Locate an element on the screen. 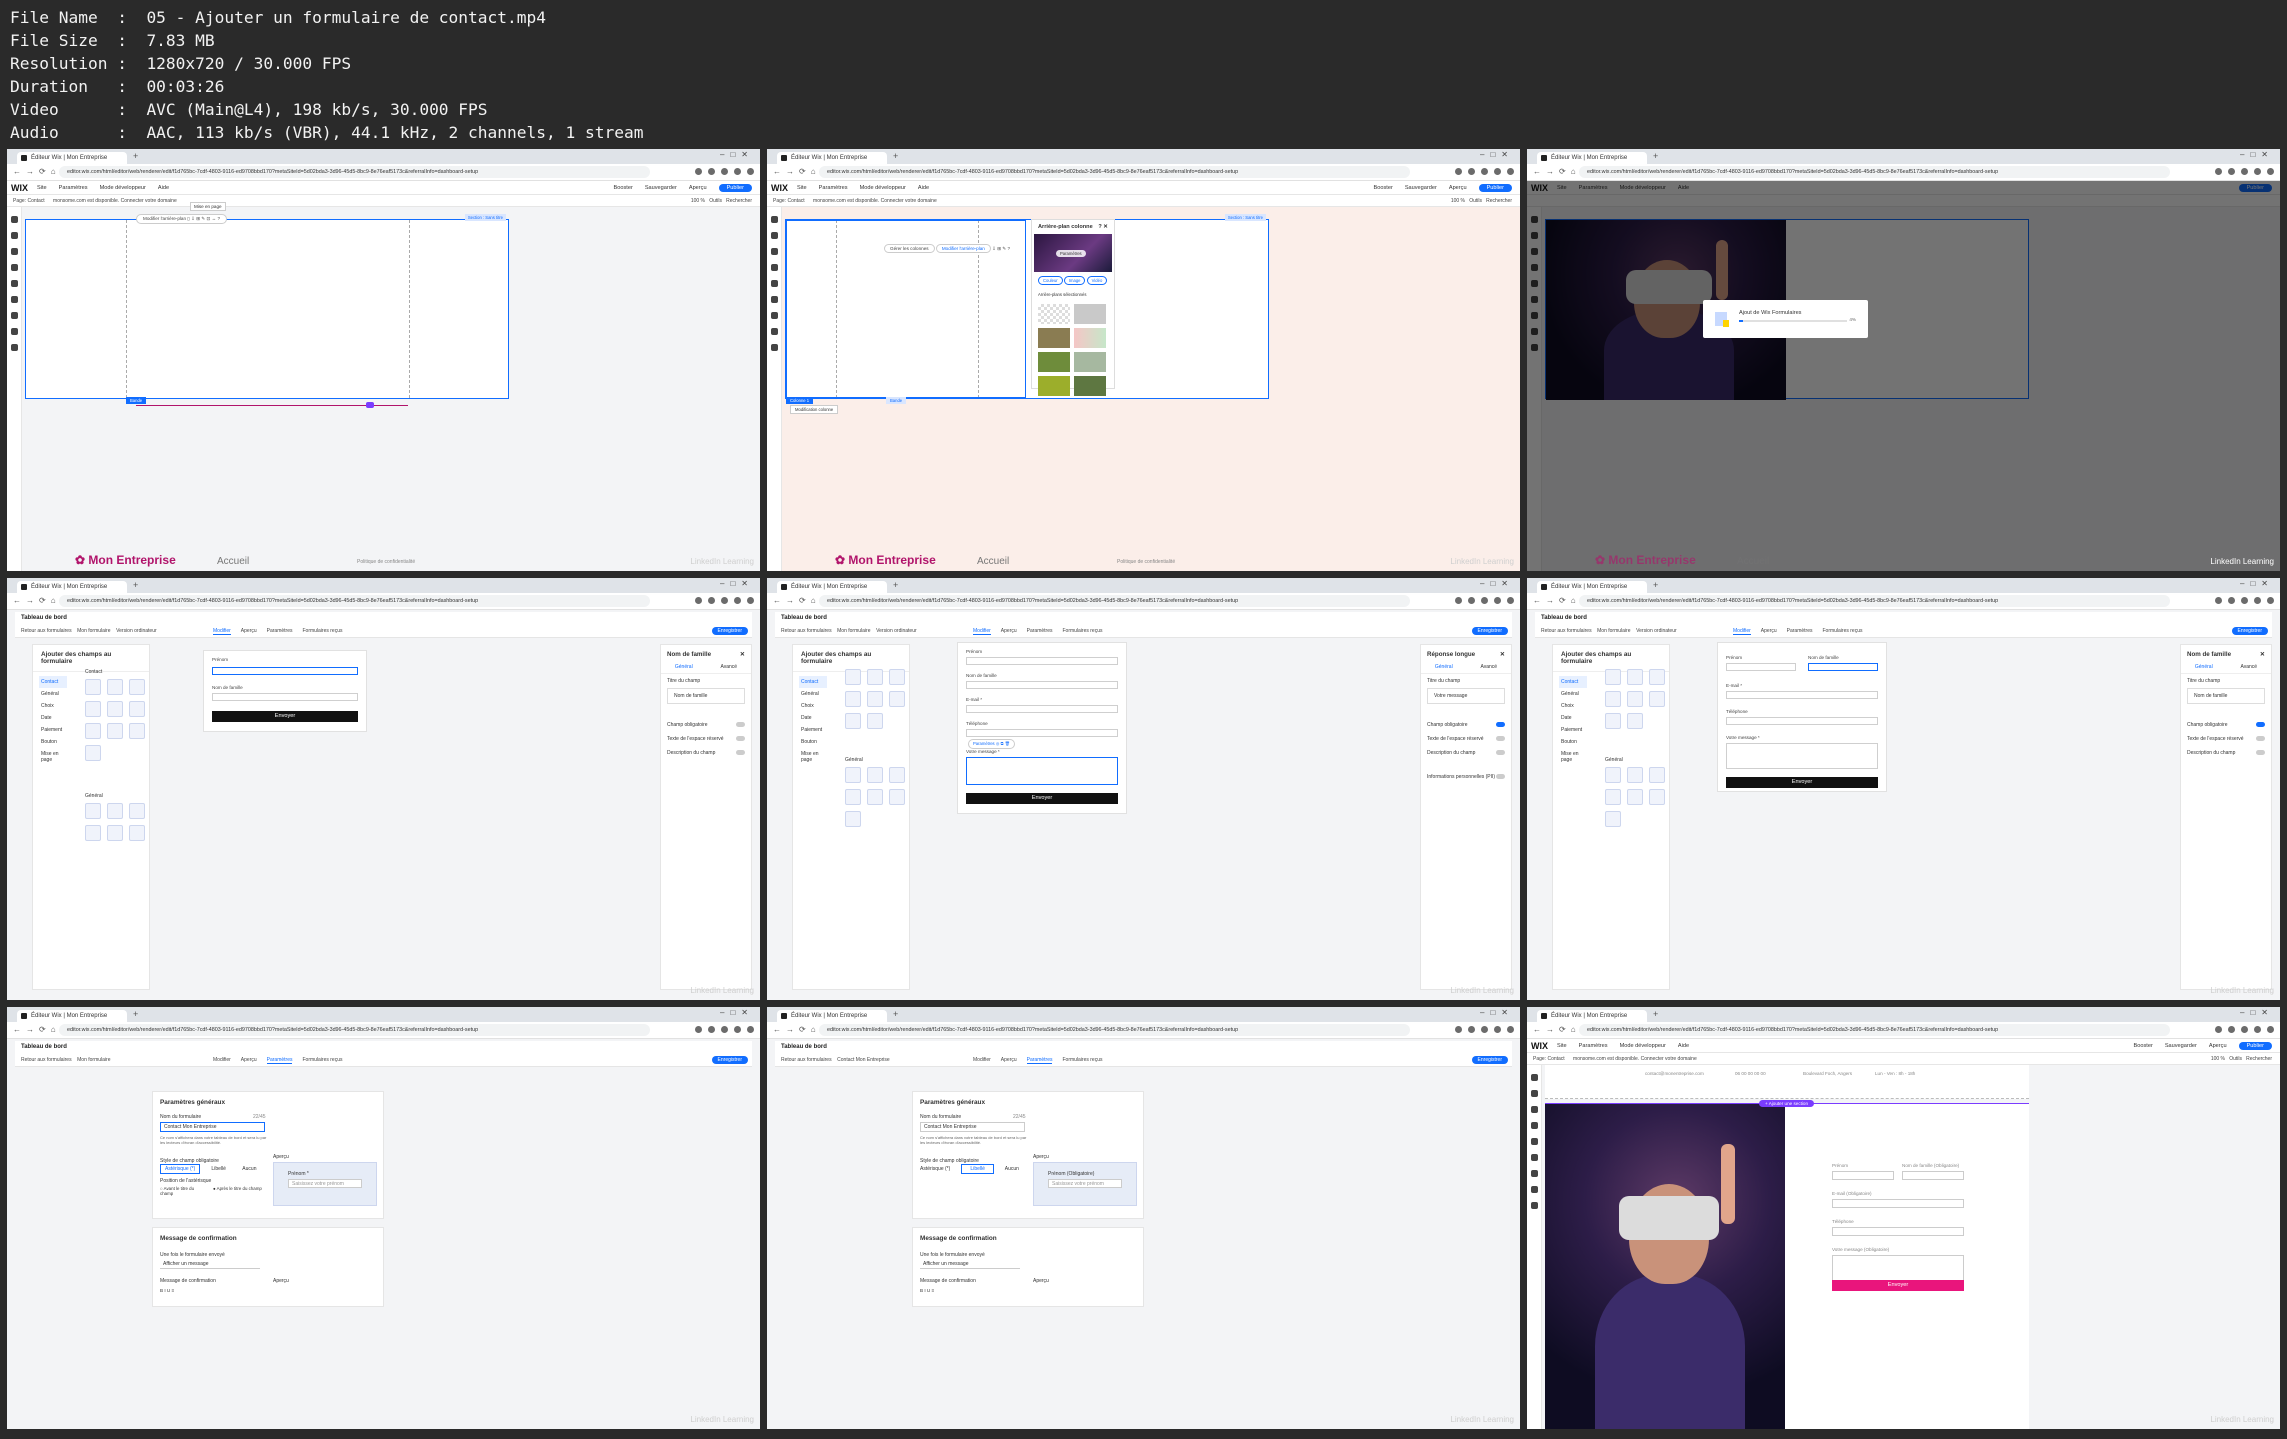 The width and height of the screenshot is (2287, 1439). style-libelle: Libellé is located at coordinates (218, 1169).